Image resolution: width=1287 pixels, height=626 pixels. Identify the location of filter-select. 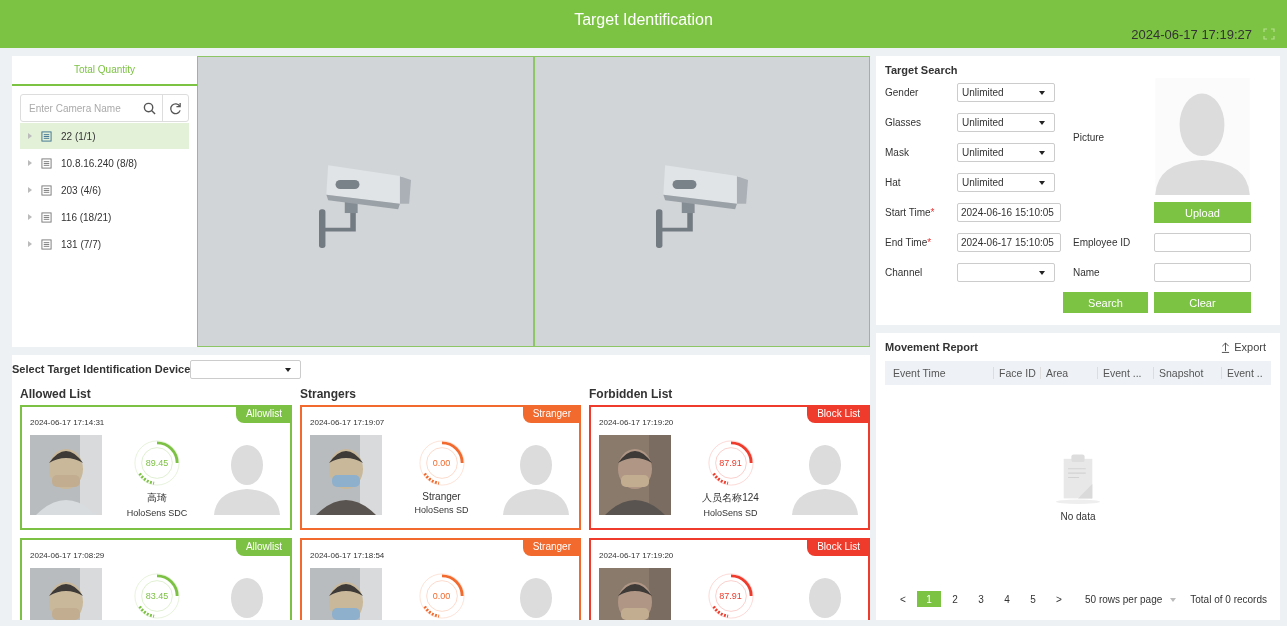
(1006, 273).